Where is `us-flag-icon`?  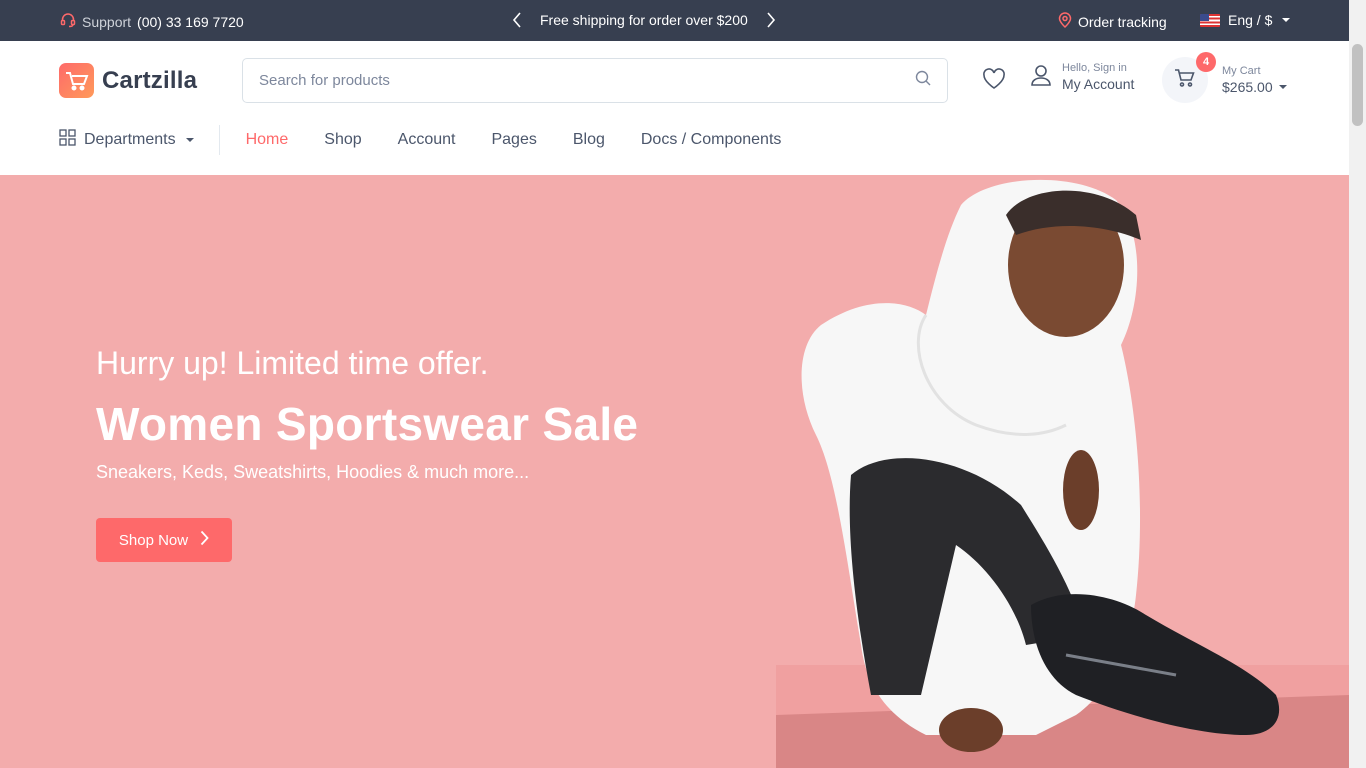
us-flag-icon is located at coordinates (1210, 20).